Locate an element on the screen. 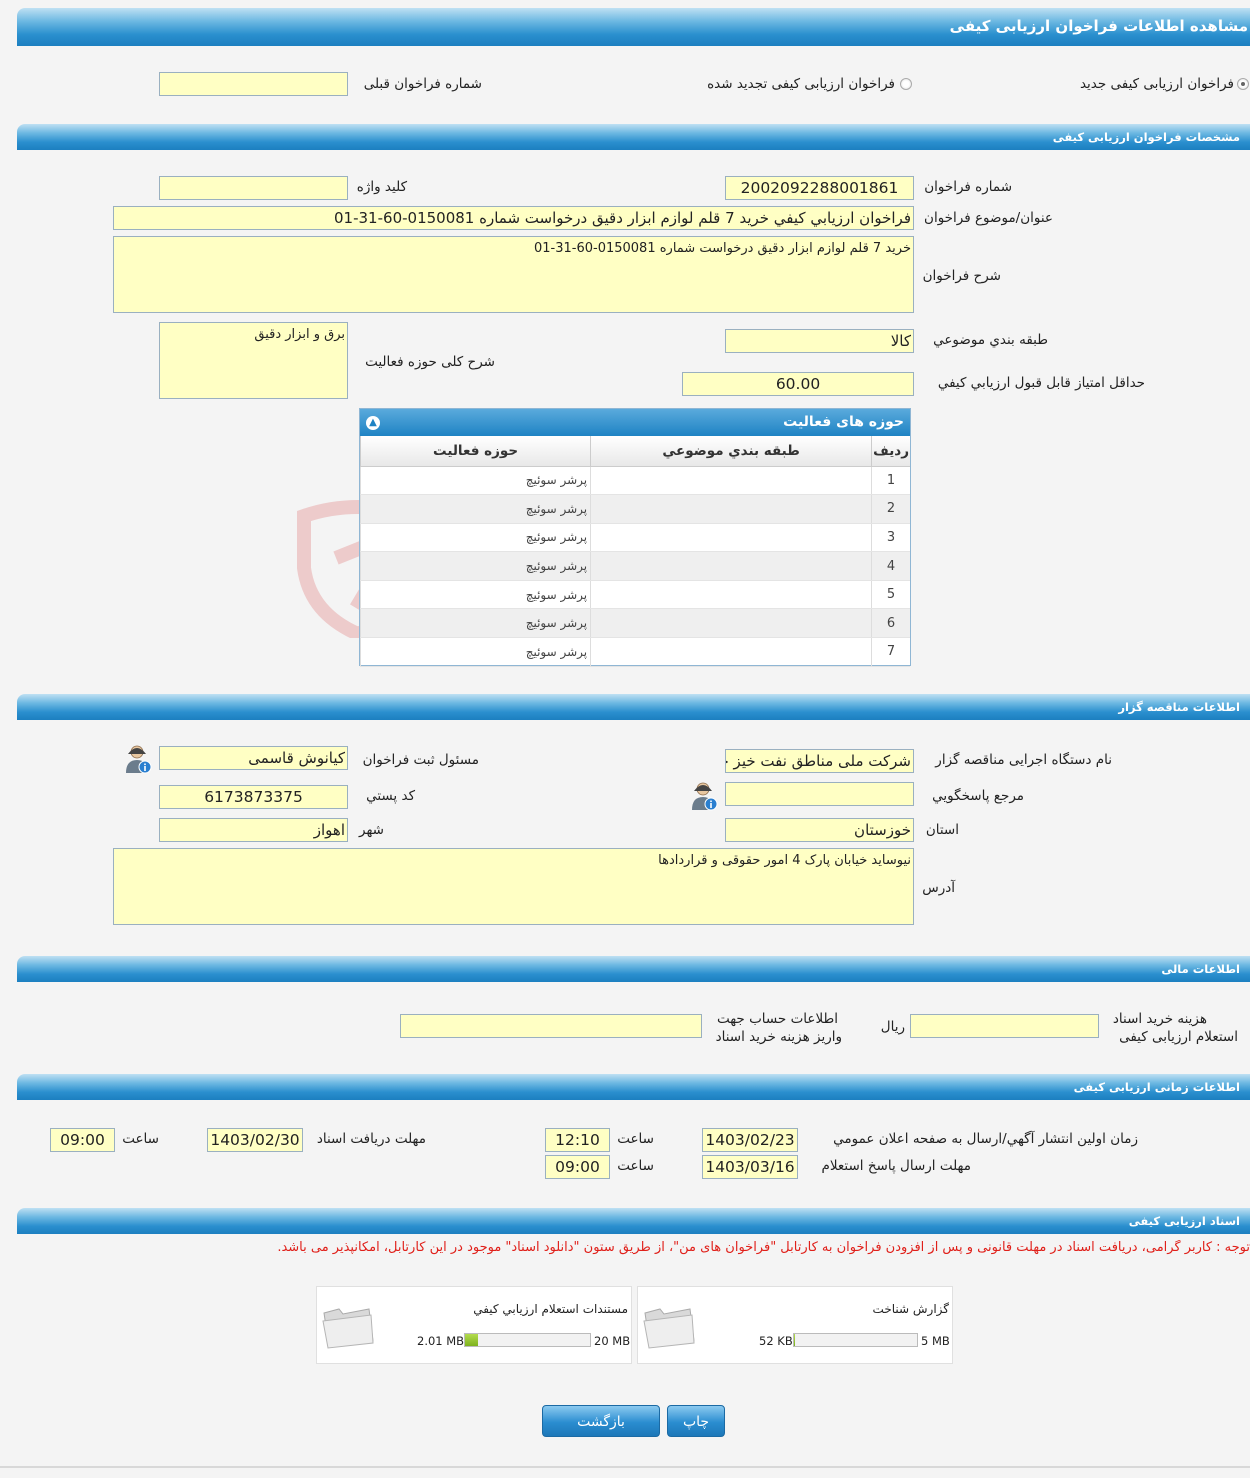 This screenshot has height=1478, width=1250. publish-time-label: ساعت is located at coordinates (635, 1139).